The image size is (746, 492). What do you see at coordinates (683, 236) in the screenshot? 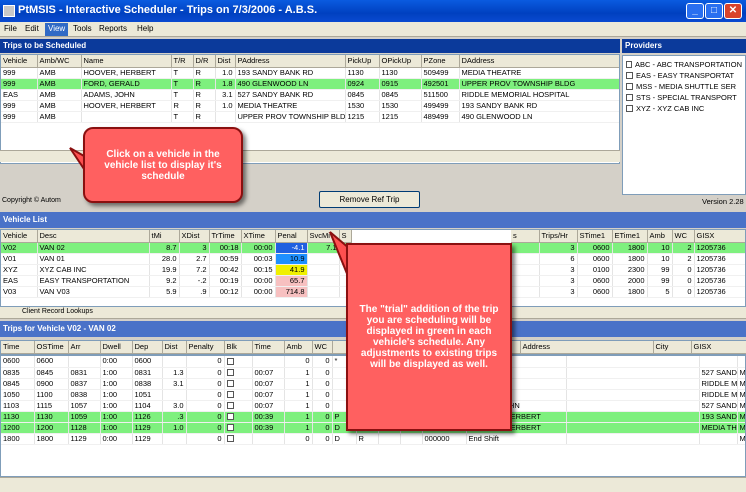
I see `vehicle-col-header: WC` at bounding box center [683, 236].